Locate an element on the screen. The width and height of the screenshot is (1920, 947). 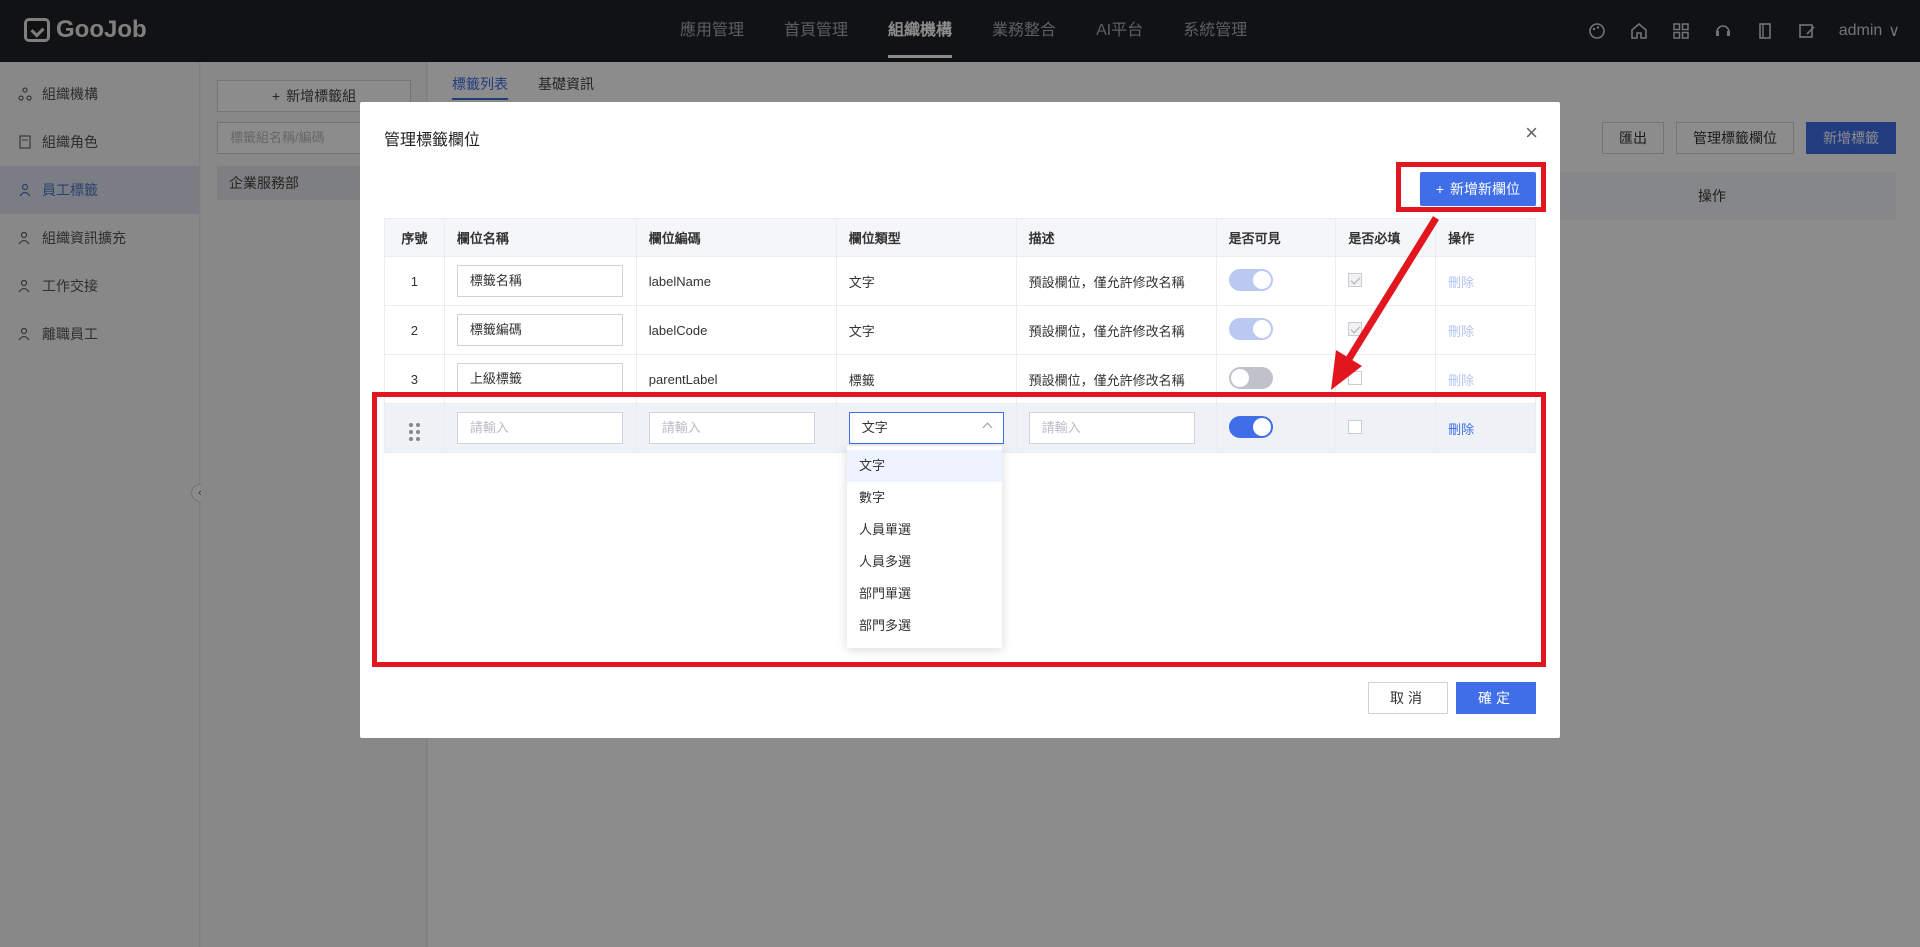
annotation-highlight-add-button is located at coordinates (1471, 187).